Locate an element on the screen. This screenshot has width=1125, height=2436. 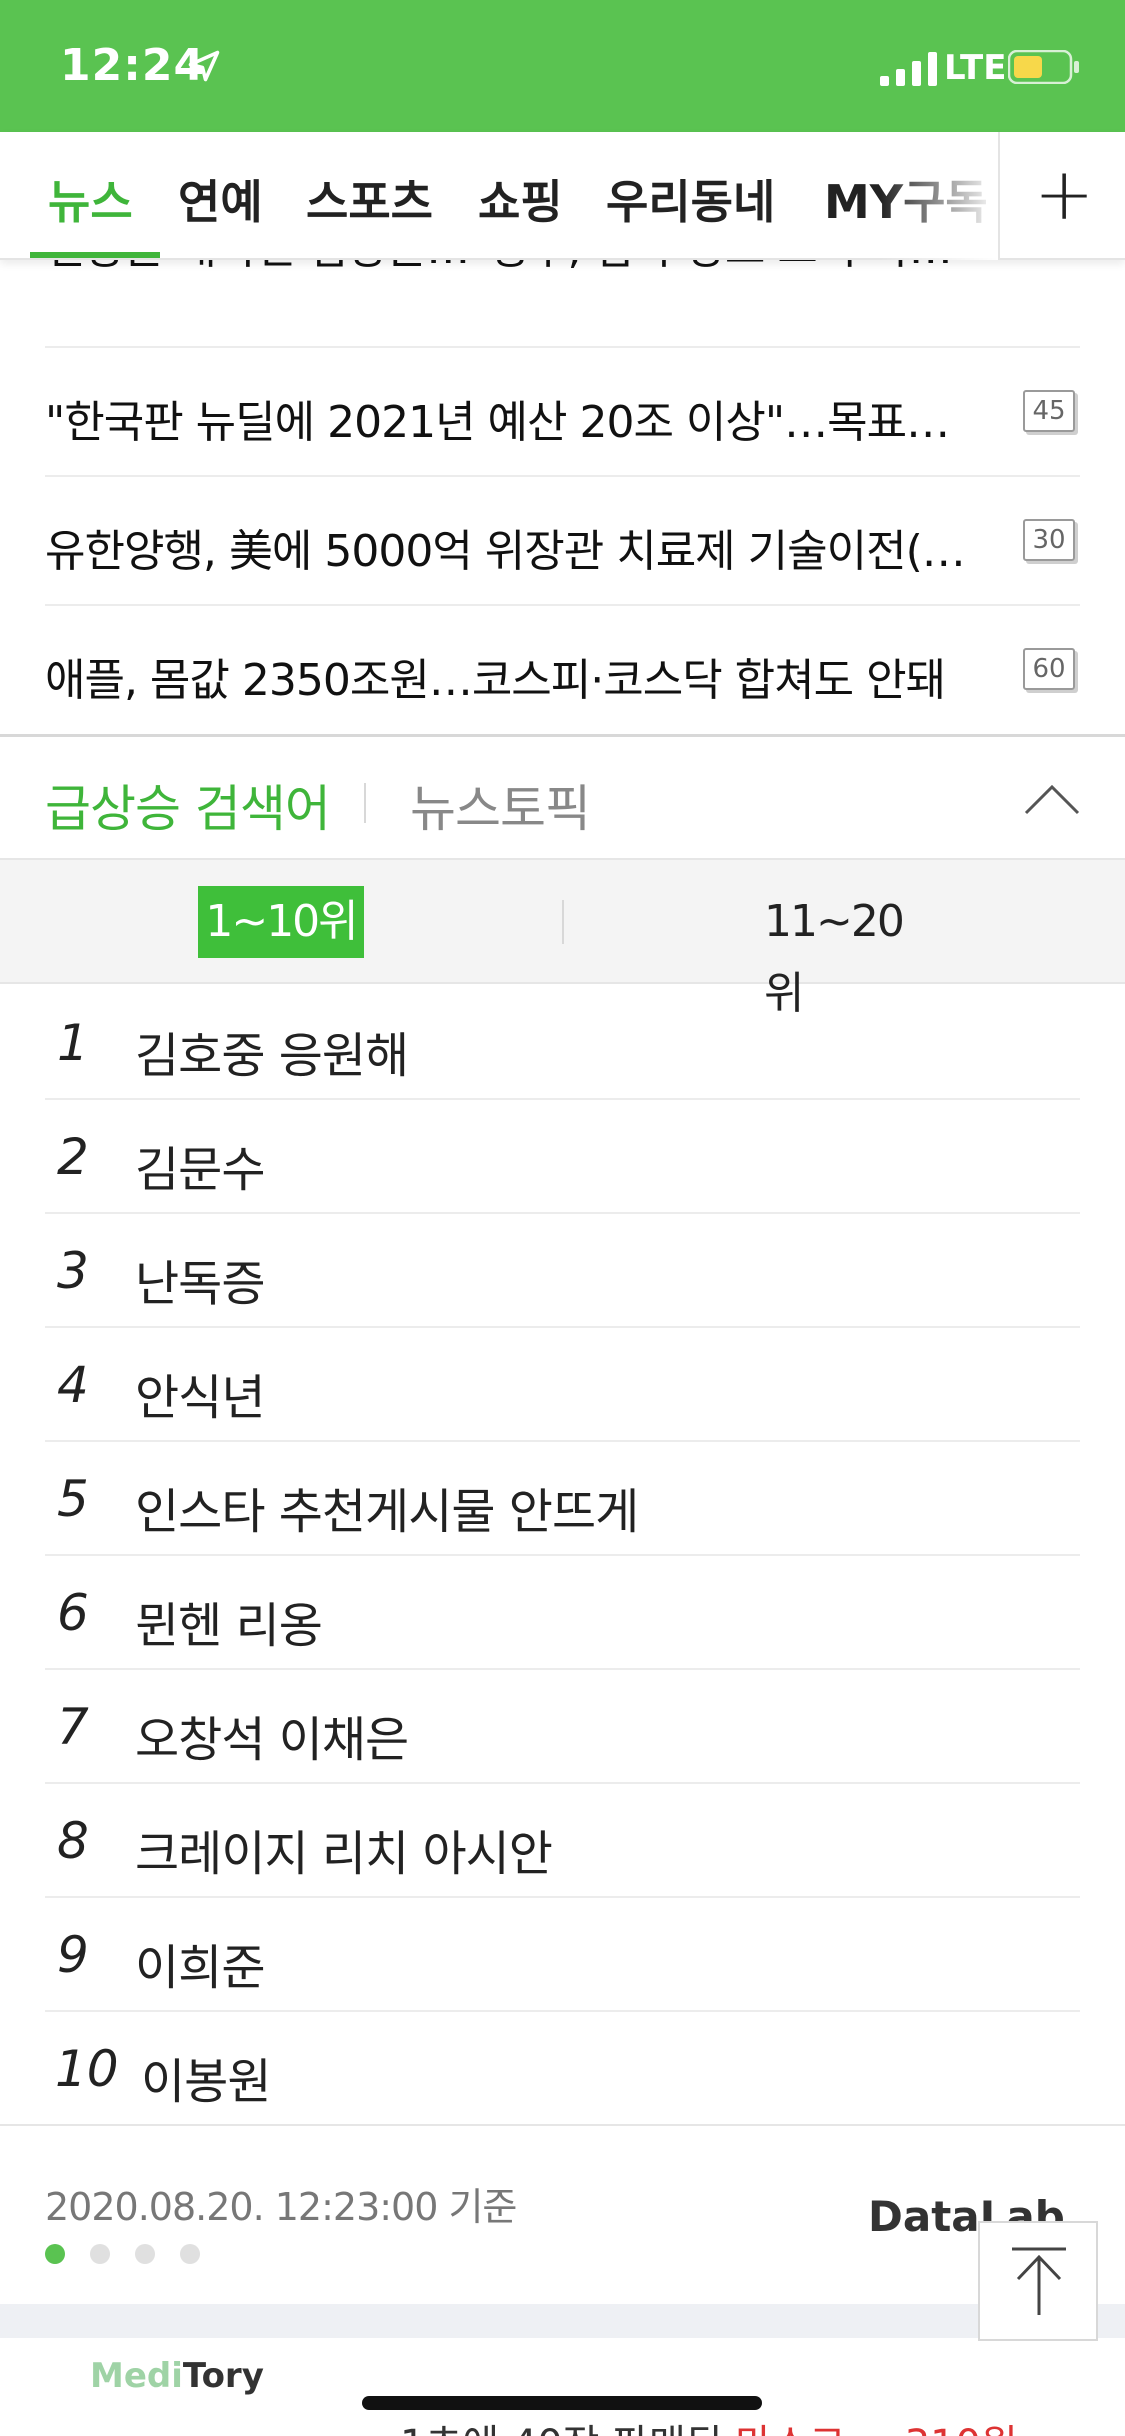
list-item: 10 이봉원 is located at coordinates (562, 2069).